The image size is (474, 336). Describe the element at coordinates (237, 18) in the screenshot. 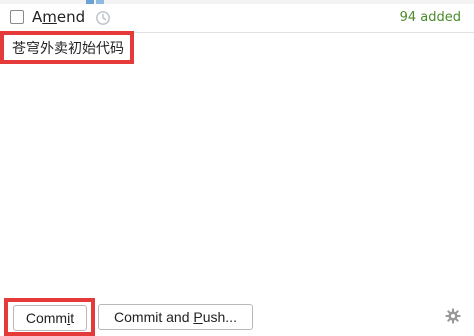

I see `commit-options-header: Amend 94 added` at that location.